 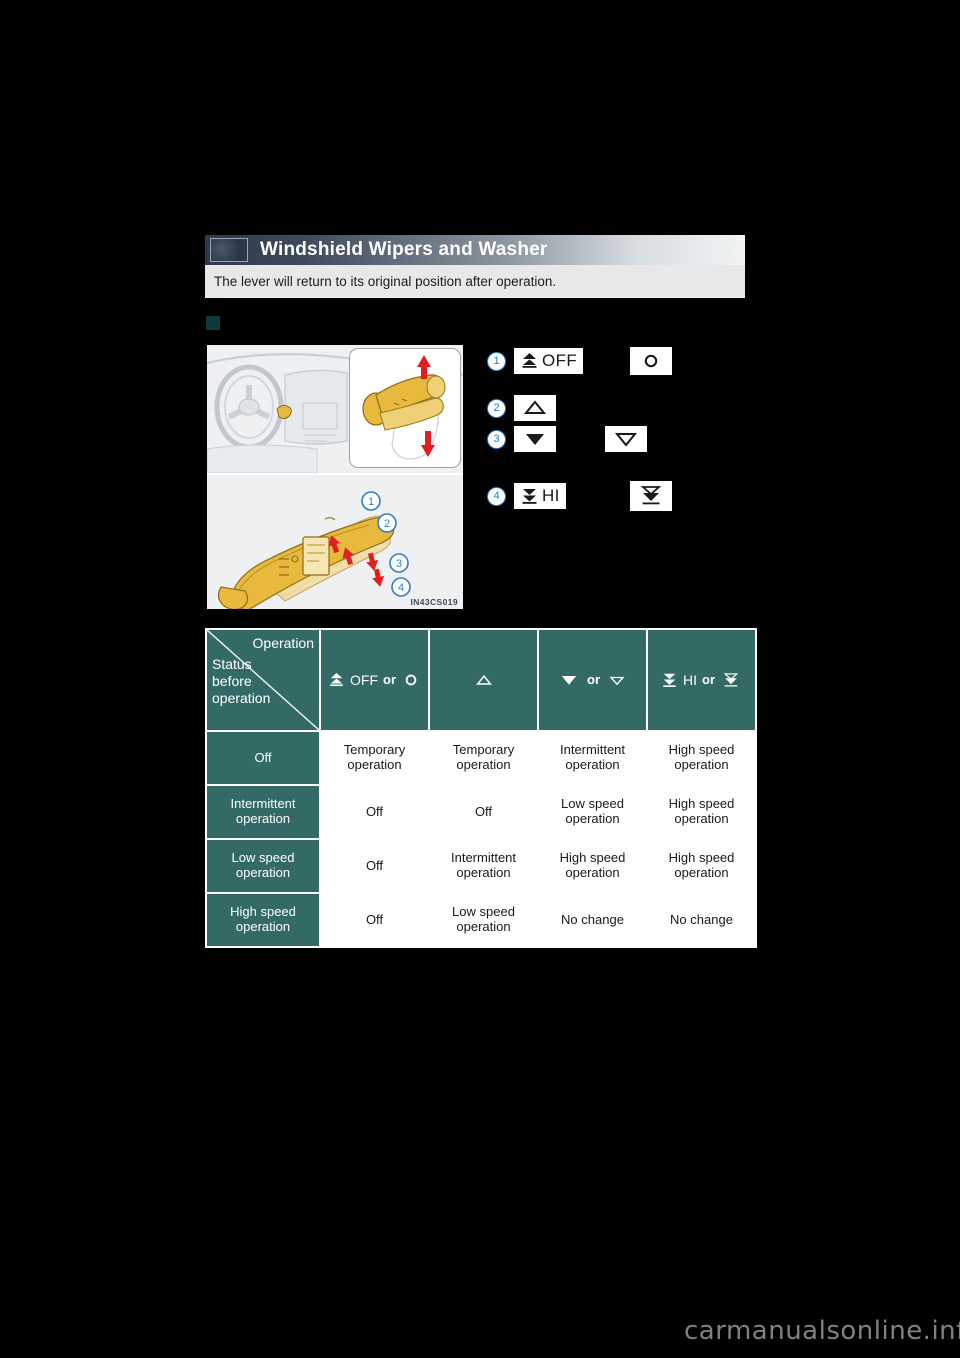 I want to click on legend-item-1-alt, so click(x=651, y=361).